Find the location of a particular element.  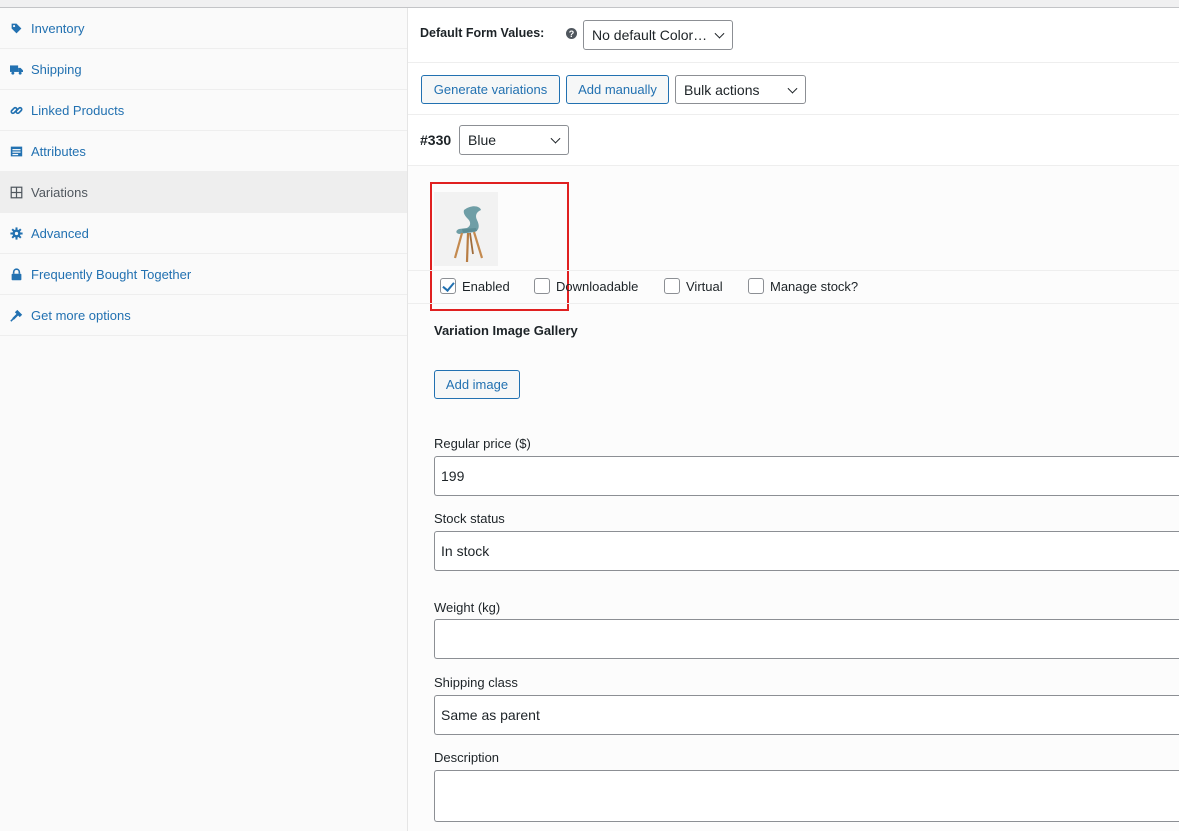

shipping-class-label: Shipping class is located at coordinates (476, 682).